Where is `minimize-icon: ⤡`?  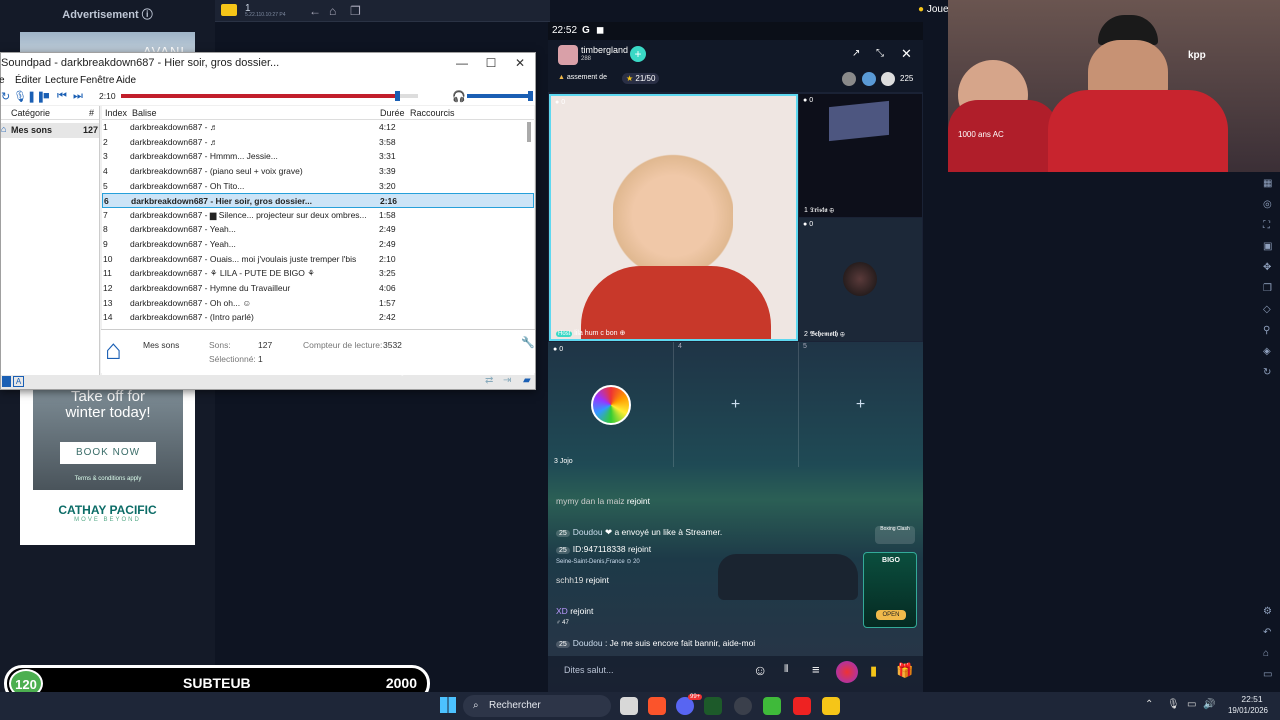 minimize-icon: ⤡ is located at coordinates (880, 53).